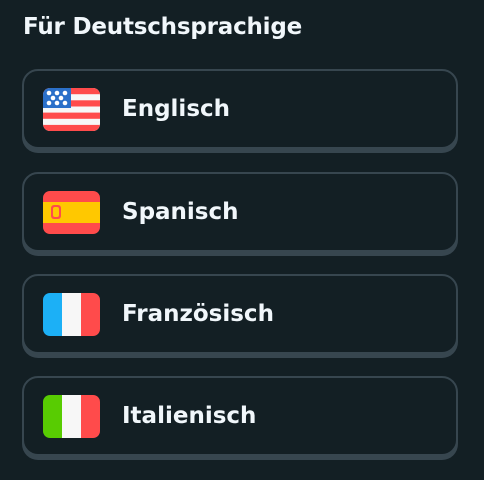  What do you see at coordinates (198, 314) in the screenshot?
I see `language-label-french: Französisch` at bounding box center [198, 314].